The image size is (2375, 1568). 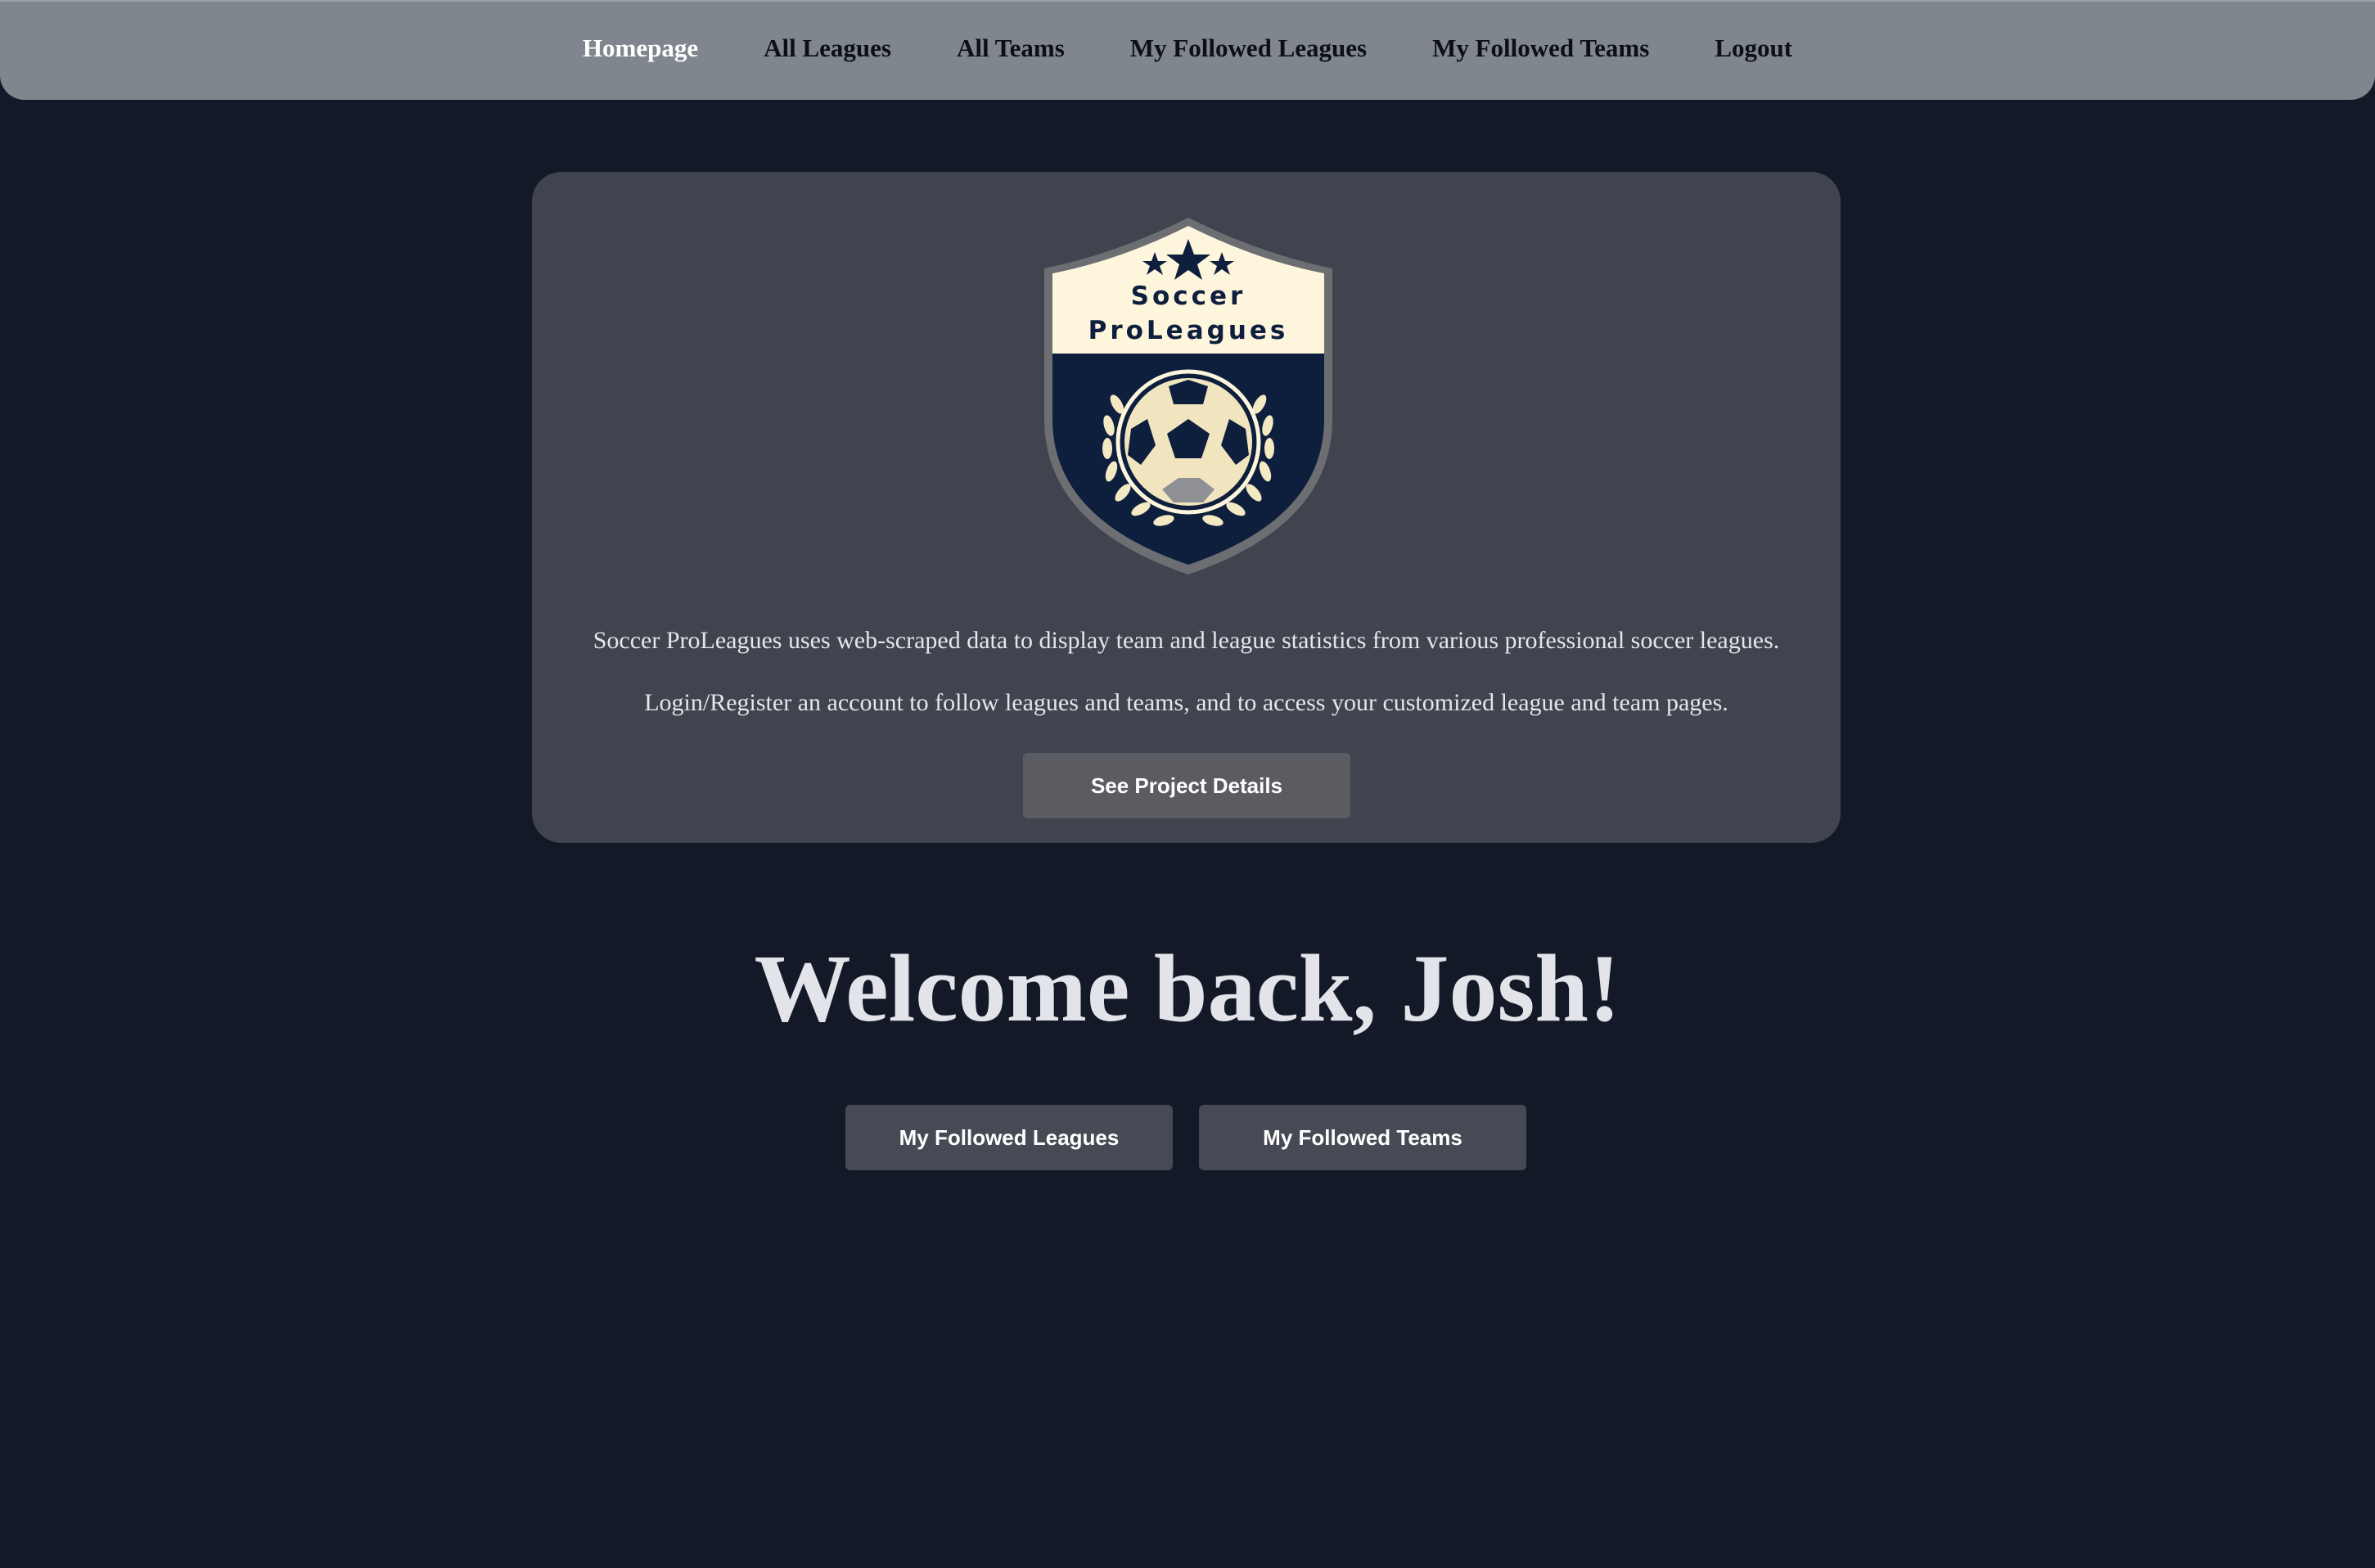 What do you see at coordinates (828, 48) in the screenshot?
I see `nav-all-leagues: All Leagues` at bounding box center [828, 48].